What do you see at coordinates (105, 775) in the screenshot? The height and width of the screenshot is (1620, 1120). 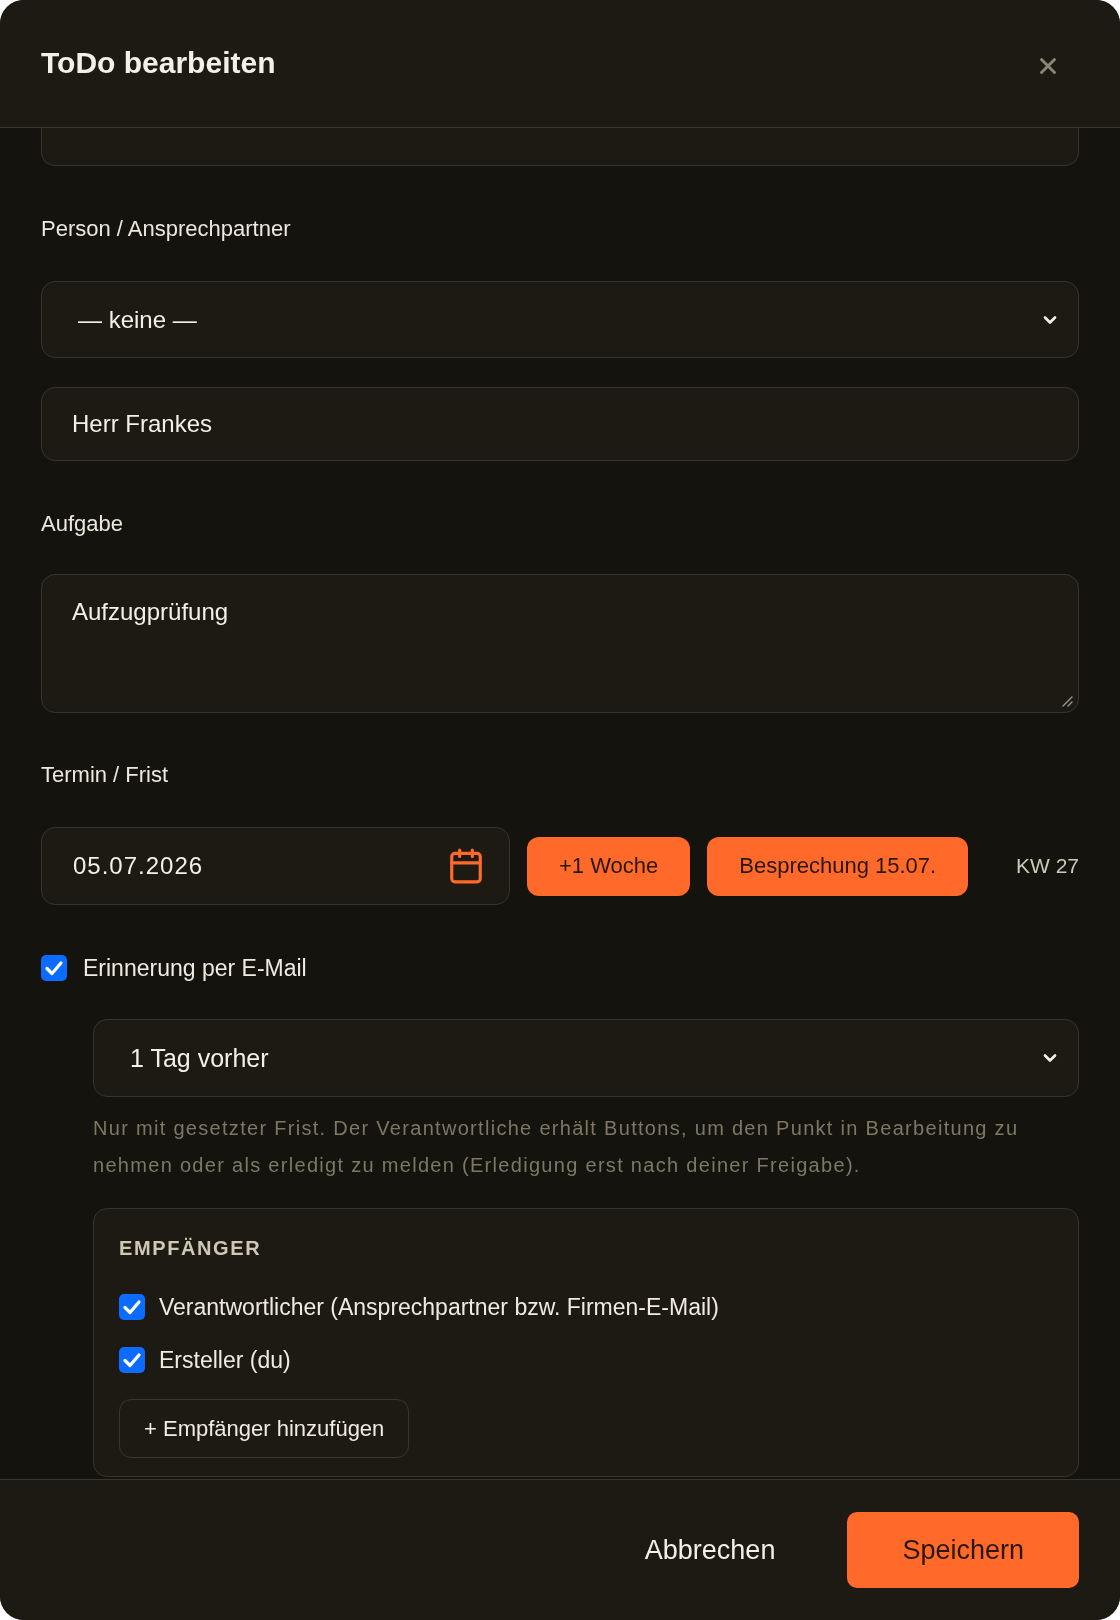 I see `field-label: Termin / Frist` at bounding box center [105, 775].